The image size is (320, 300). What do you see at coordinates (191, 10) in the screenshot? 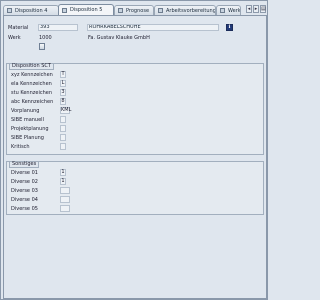
I see `tab-label: Arbeitsvorbereitung` at bounding box center [191, 10].